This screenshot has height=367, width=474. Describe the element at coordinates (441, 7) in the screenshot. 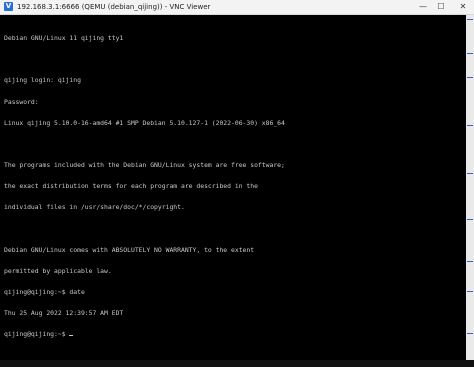

I see `maximize-button: ☐` at that location.